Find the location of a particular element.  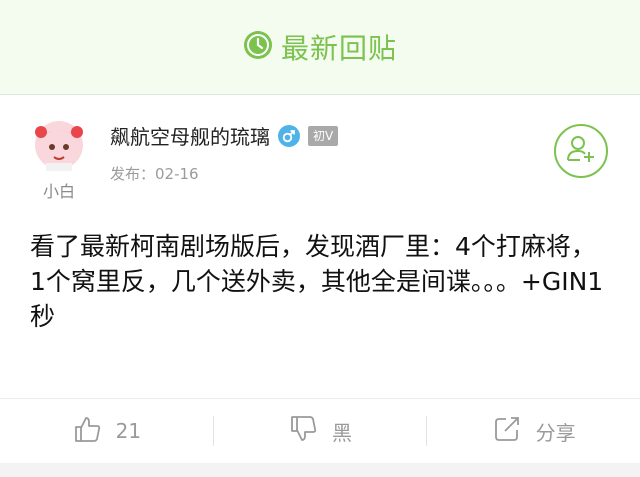

author-name: 飙航空母舰的琉璃 is located at coordinates (190, 135).